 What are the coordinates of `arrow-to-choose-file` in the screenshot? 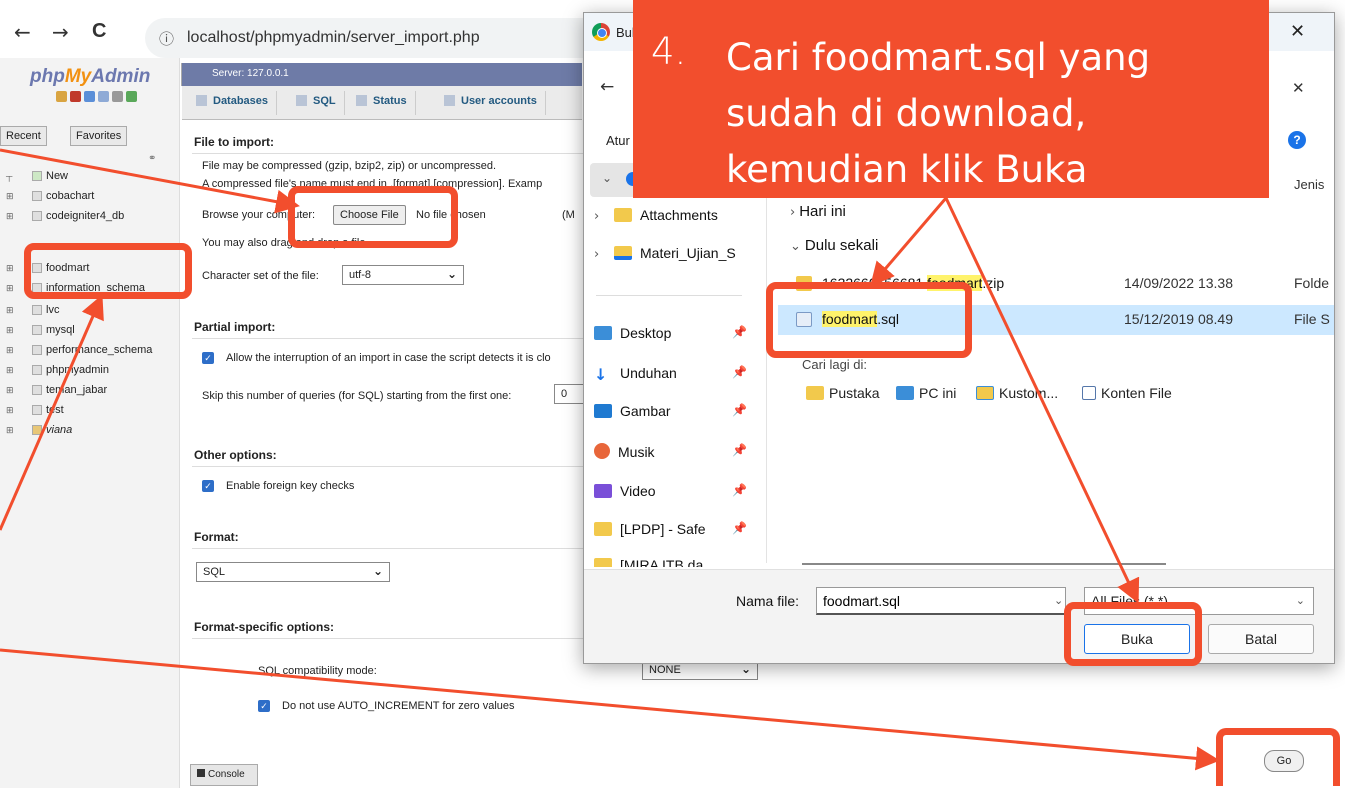 It's located at (150, 181).